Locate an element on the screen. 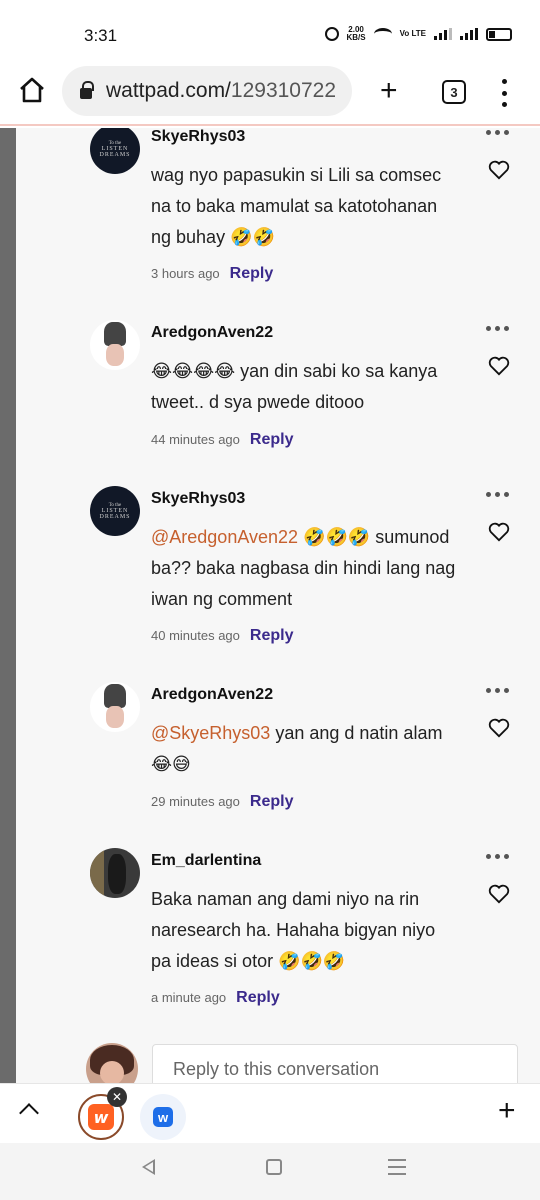  comment-line: wag nyo papasukin si Lili sa comsec is located at coordinates (296, 175).